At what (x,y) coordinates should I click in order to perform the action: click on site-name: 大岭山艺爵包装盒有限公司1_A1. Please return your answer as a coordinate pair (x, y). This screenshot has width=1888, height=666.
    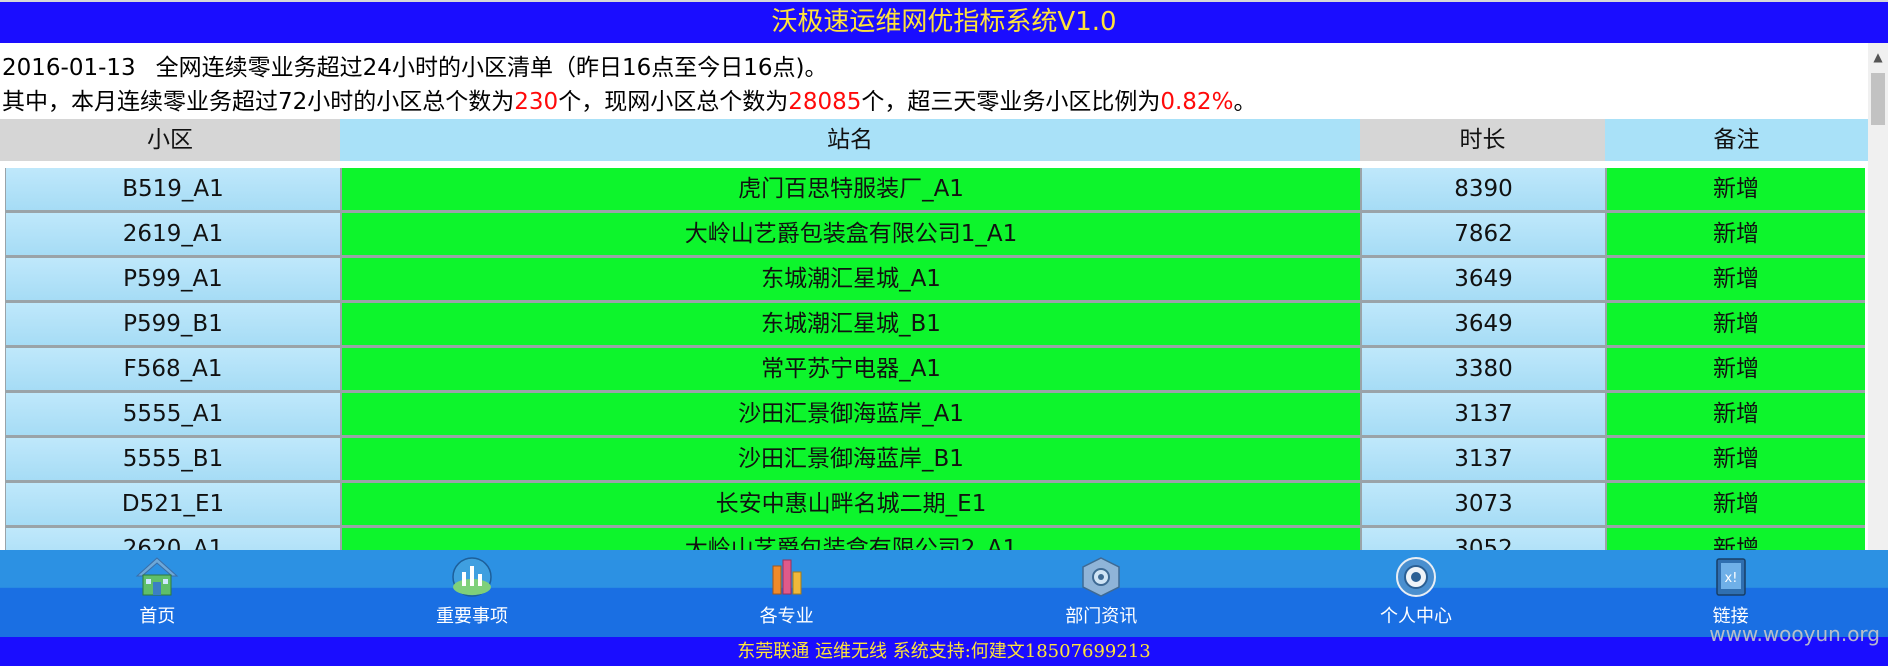
    Looking at the image, I should click on (850, 234).